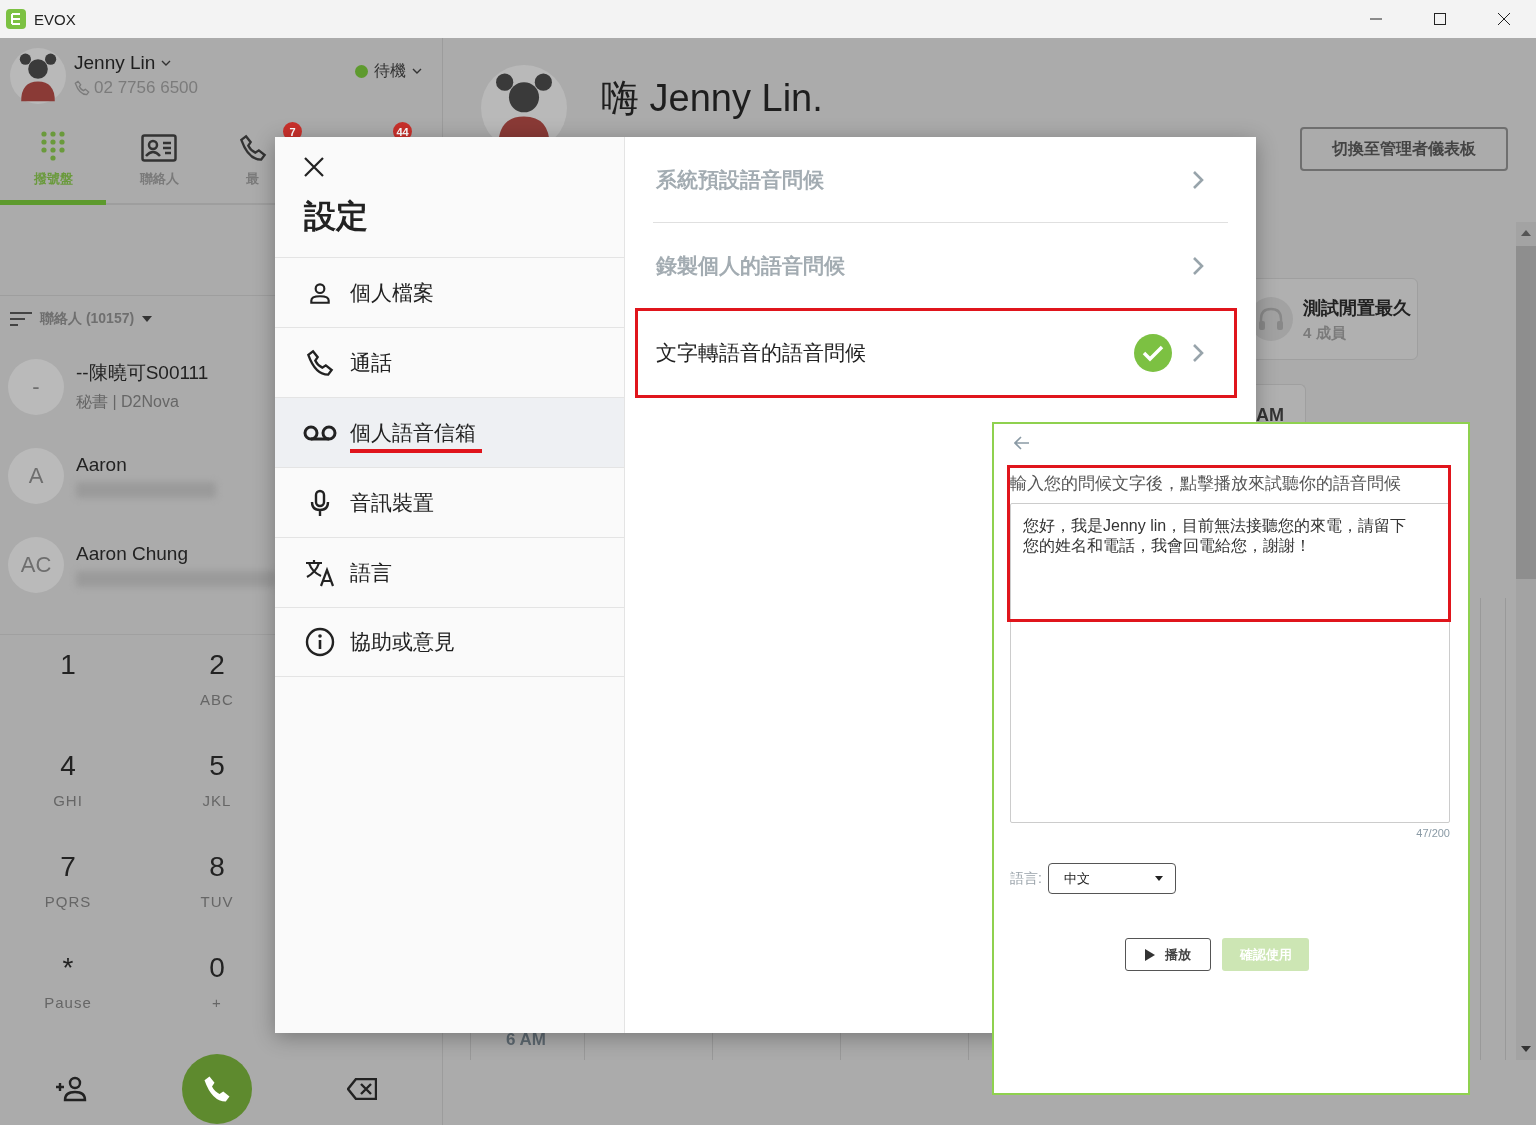  I want to click on info-icon, so click(320, 642).